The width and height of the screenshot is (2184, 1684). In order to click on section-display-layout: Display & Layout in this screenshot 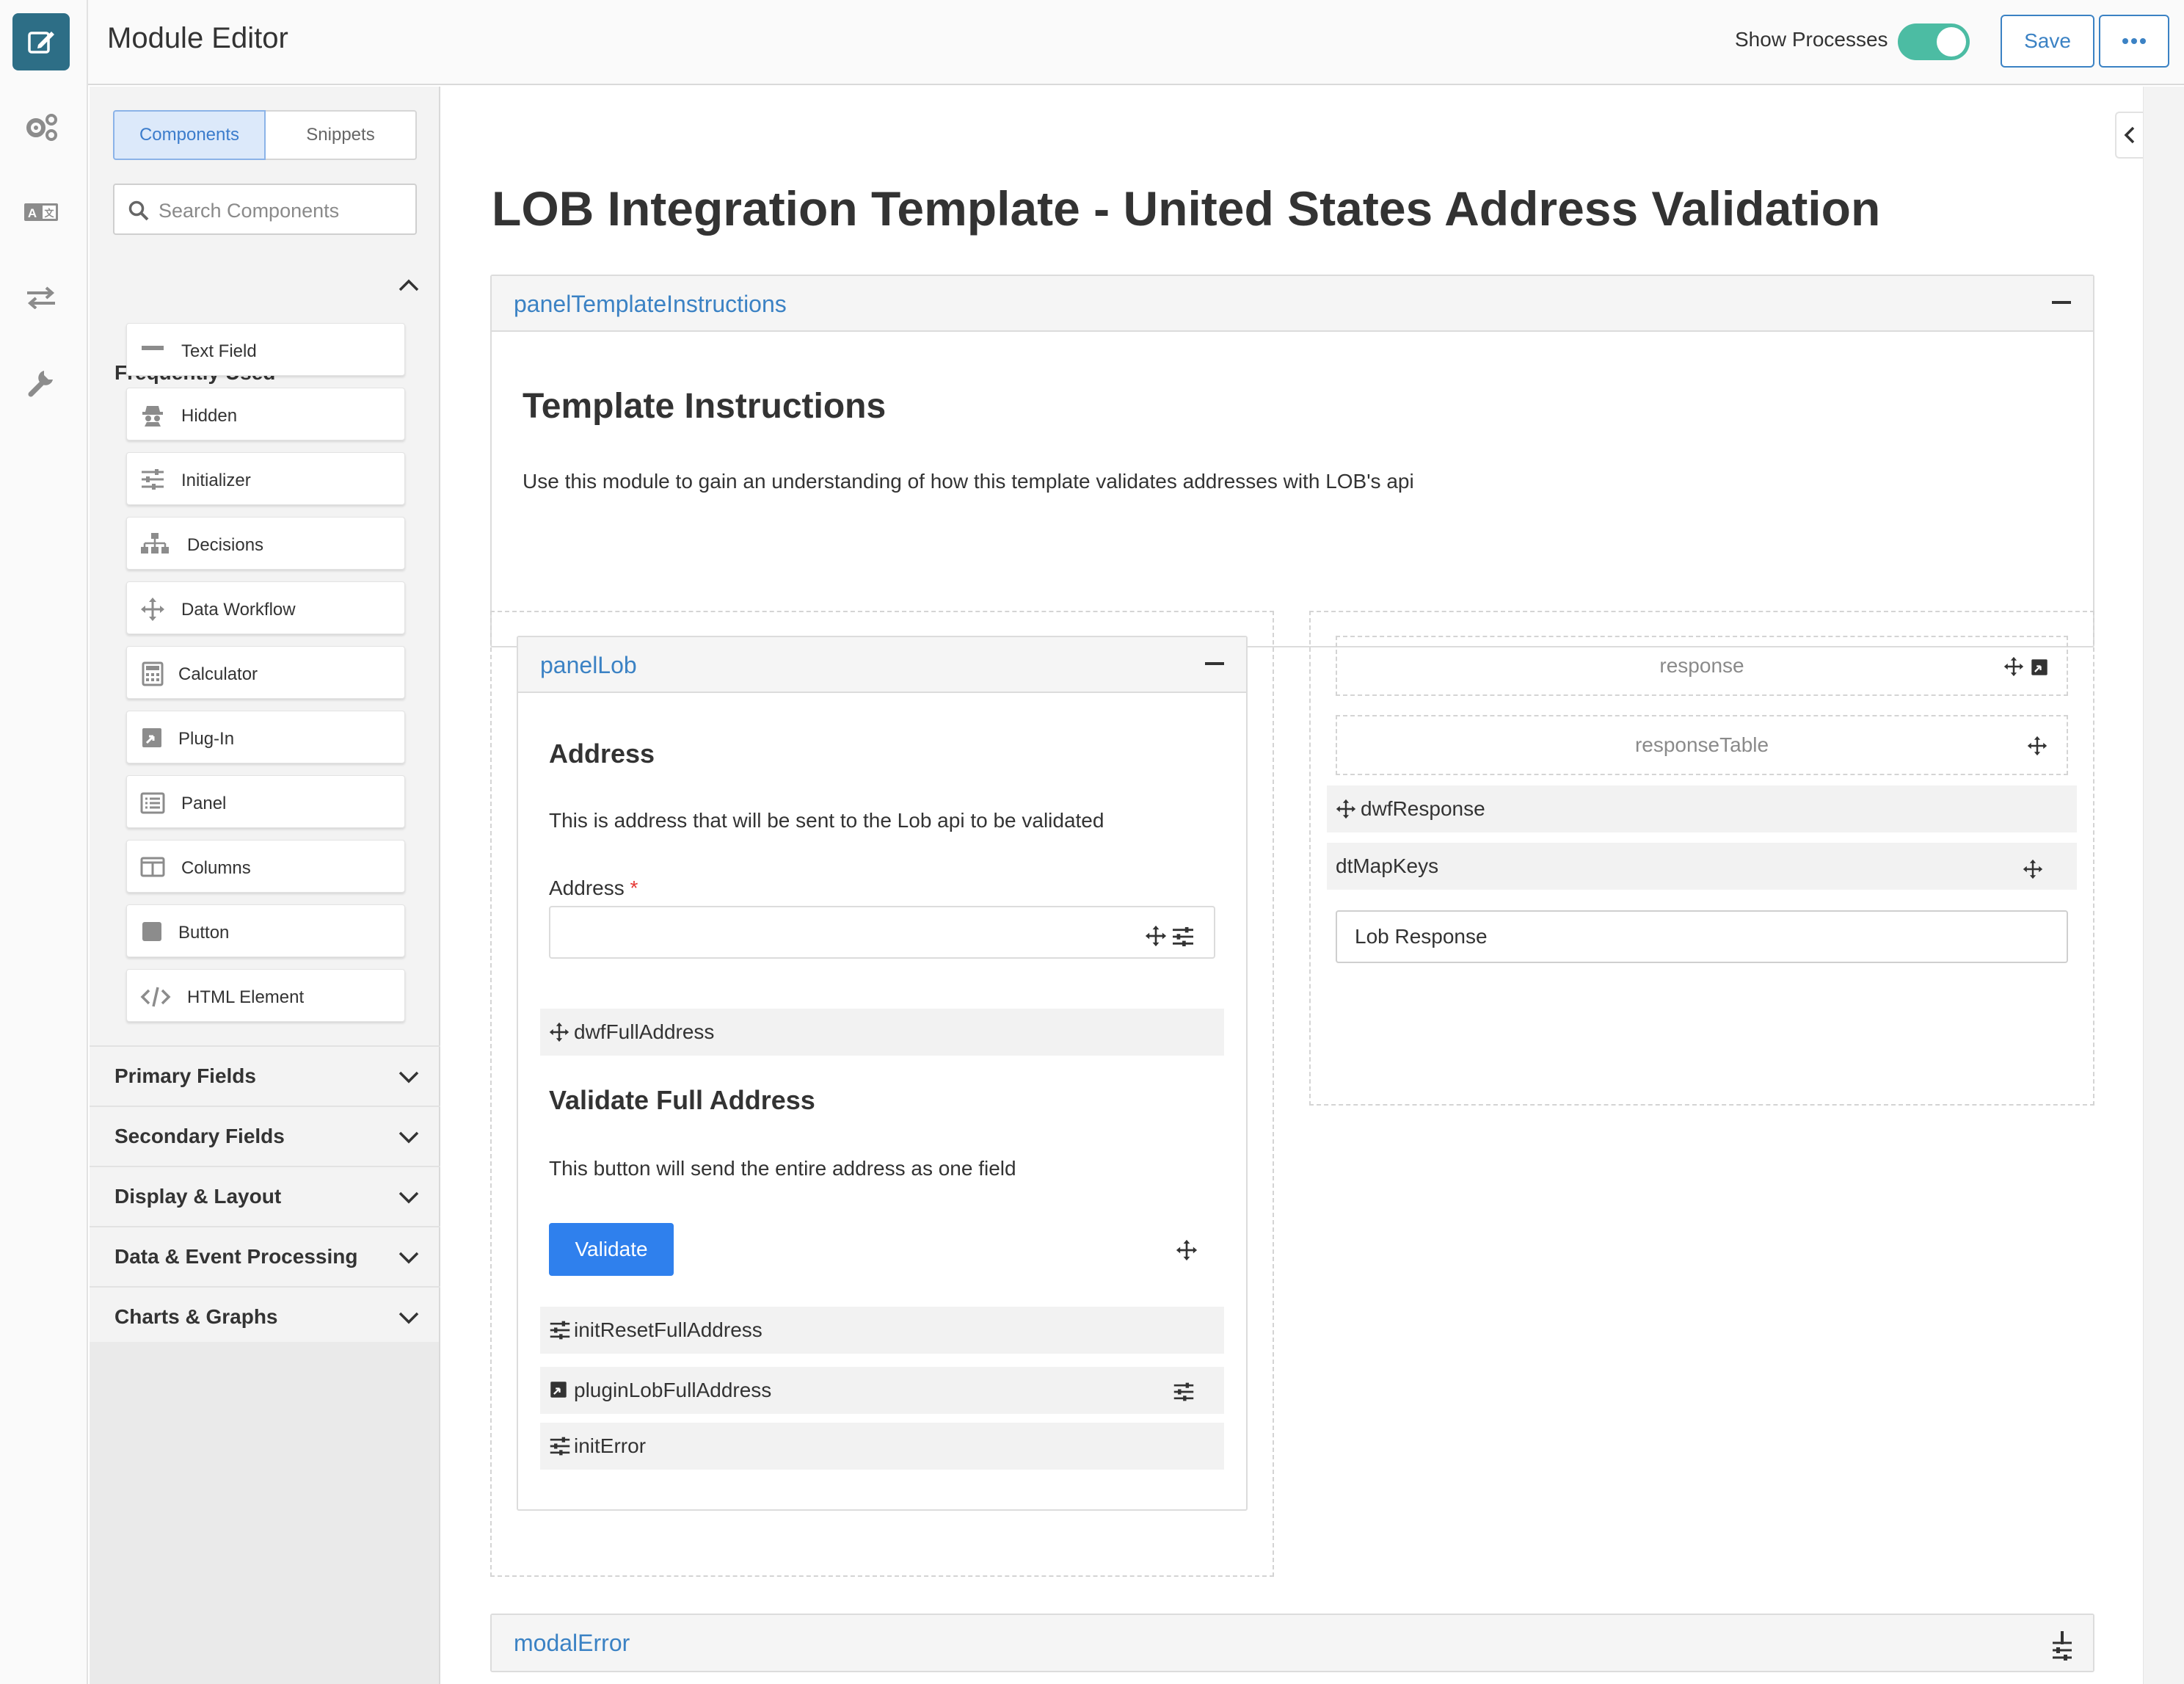, I will do `click(265, 1196)`.